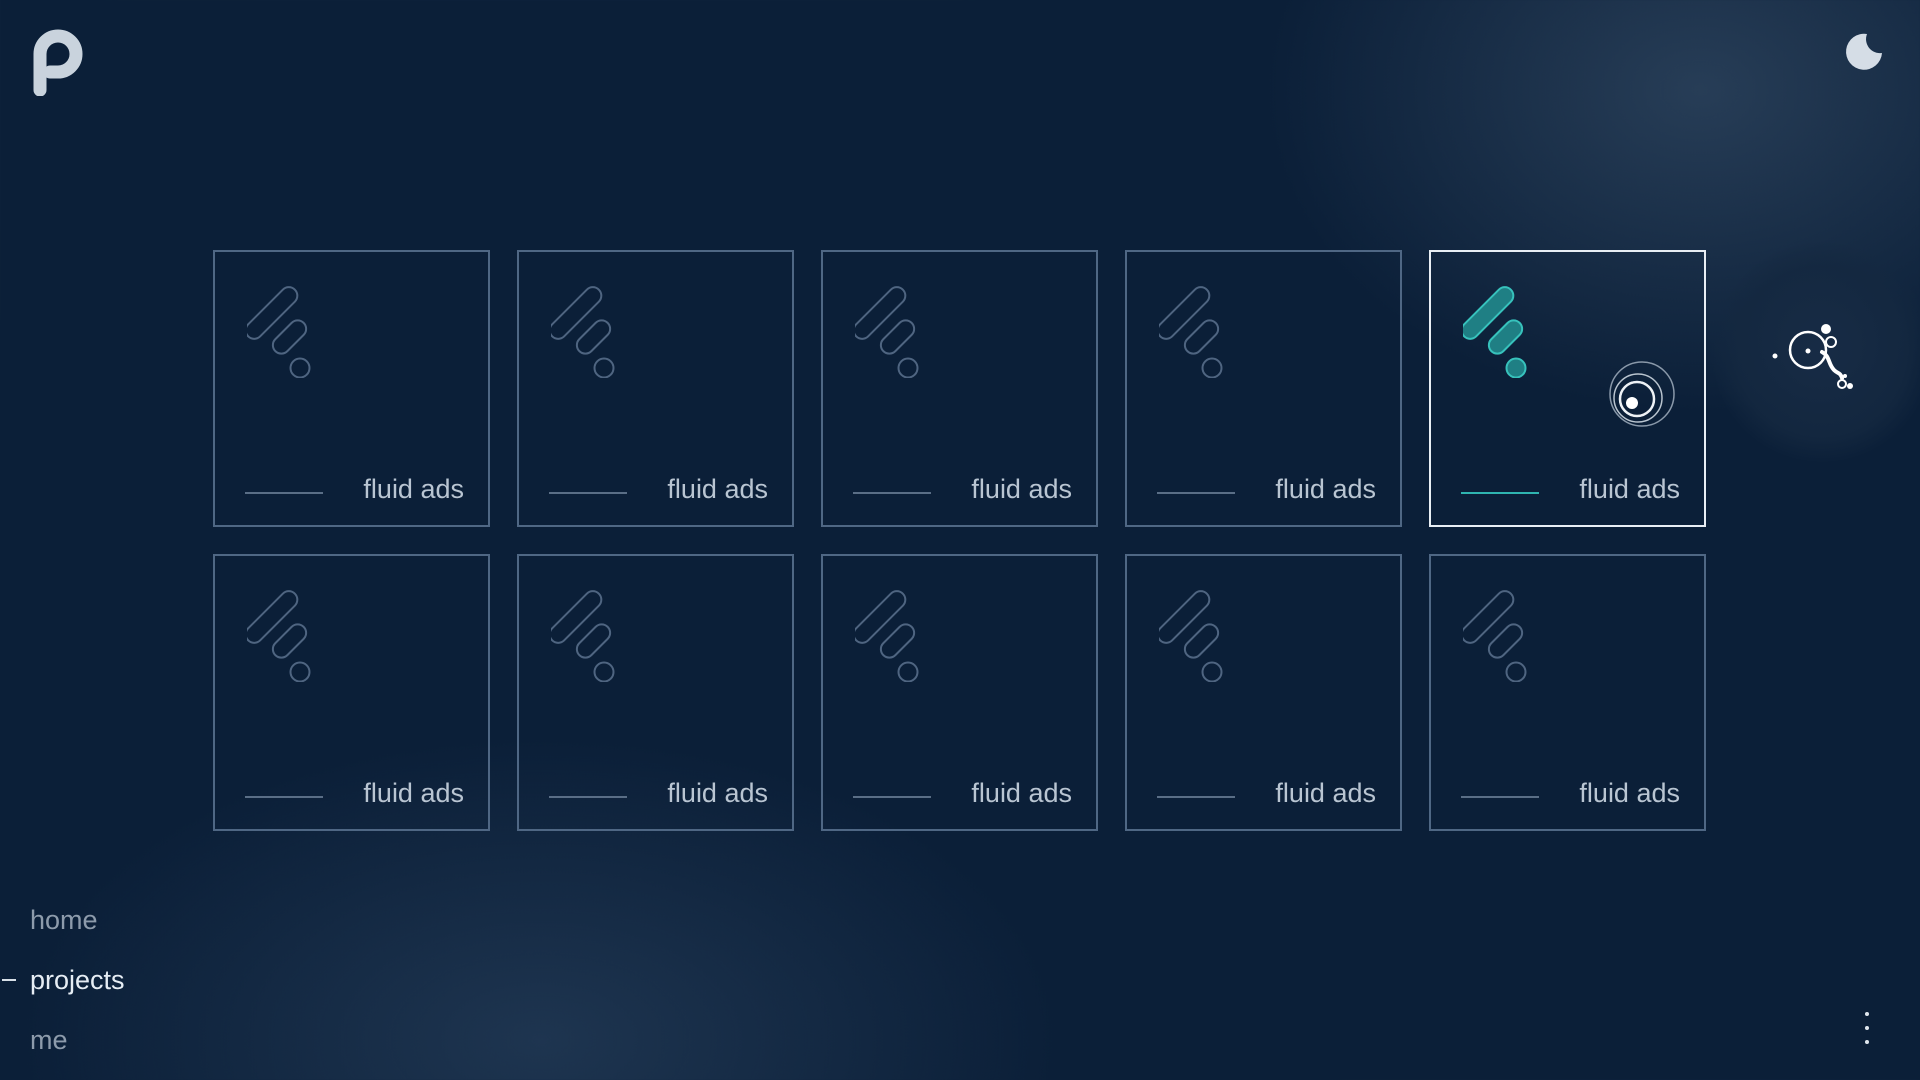 The image size is (1920, 1080). What do you see at coordinates (49, 1039) in the screenshot?
I see `nav-item-label: me` at bounding box center [49, 1039].